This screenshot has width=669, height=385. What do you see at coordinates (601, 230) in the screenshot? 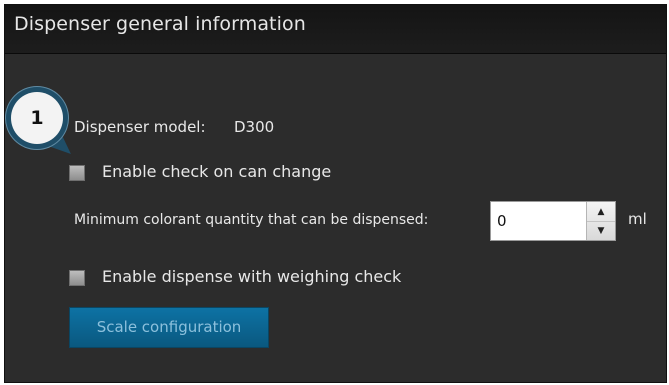
I see `spinner-down-icon: ▼` at bounding box center [601, 230].